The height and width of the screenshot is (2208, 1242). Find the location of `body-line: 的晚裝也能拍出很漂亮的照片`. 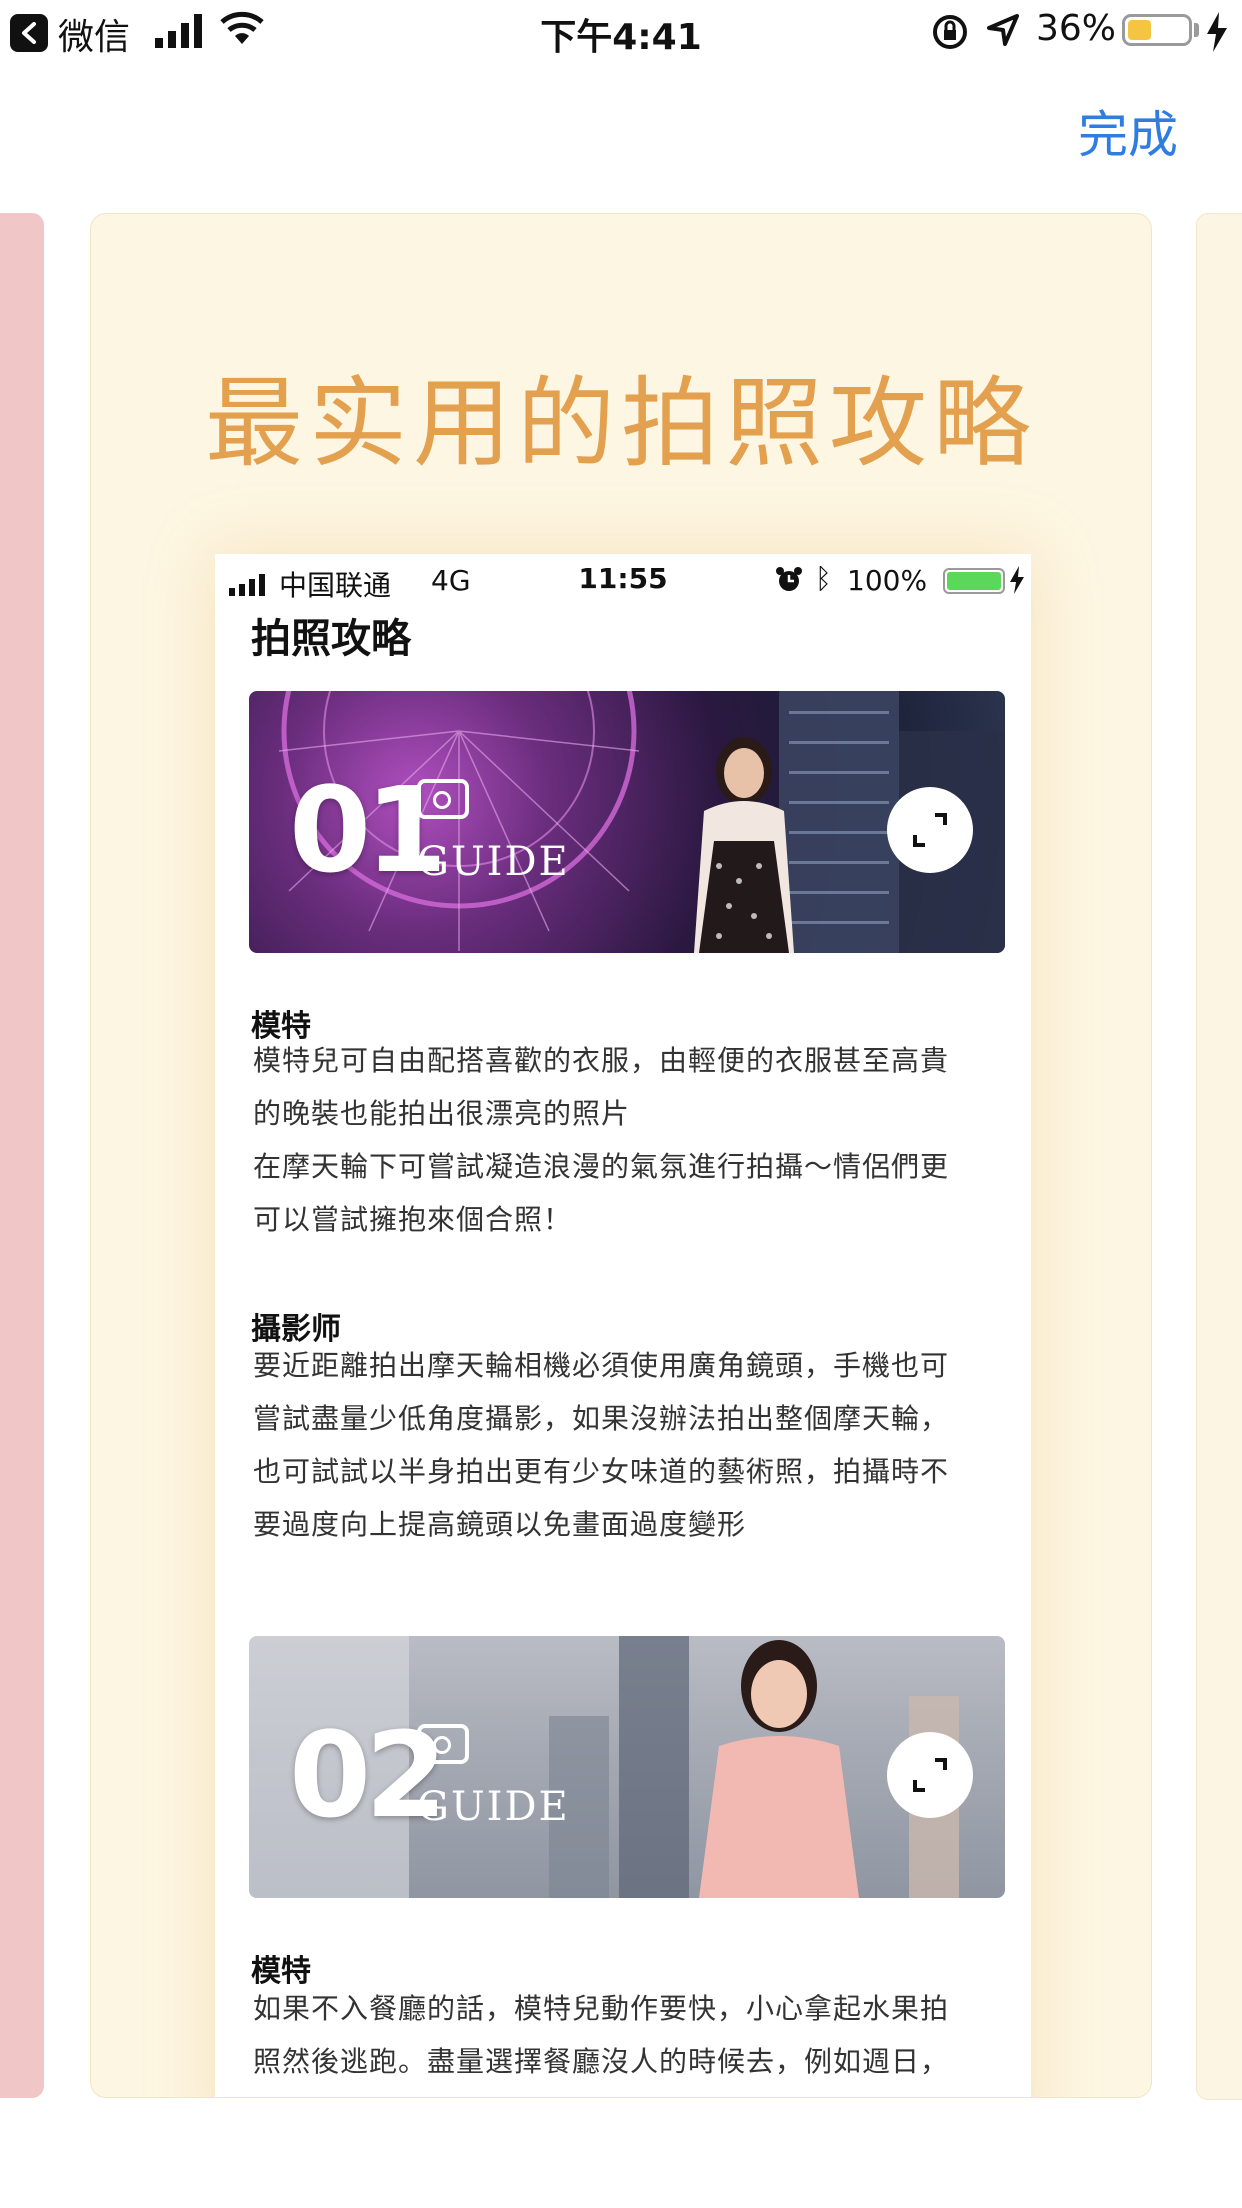

body-line: 的晚裝也能拍出很漂亮的照片 is located at coordinates (442, 1113).